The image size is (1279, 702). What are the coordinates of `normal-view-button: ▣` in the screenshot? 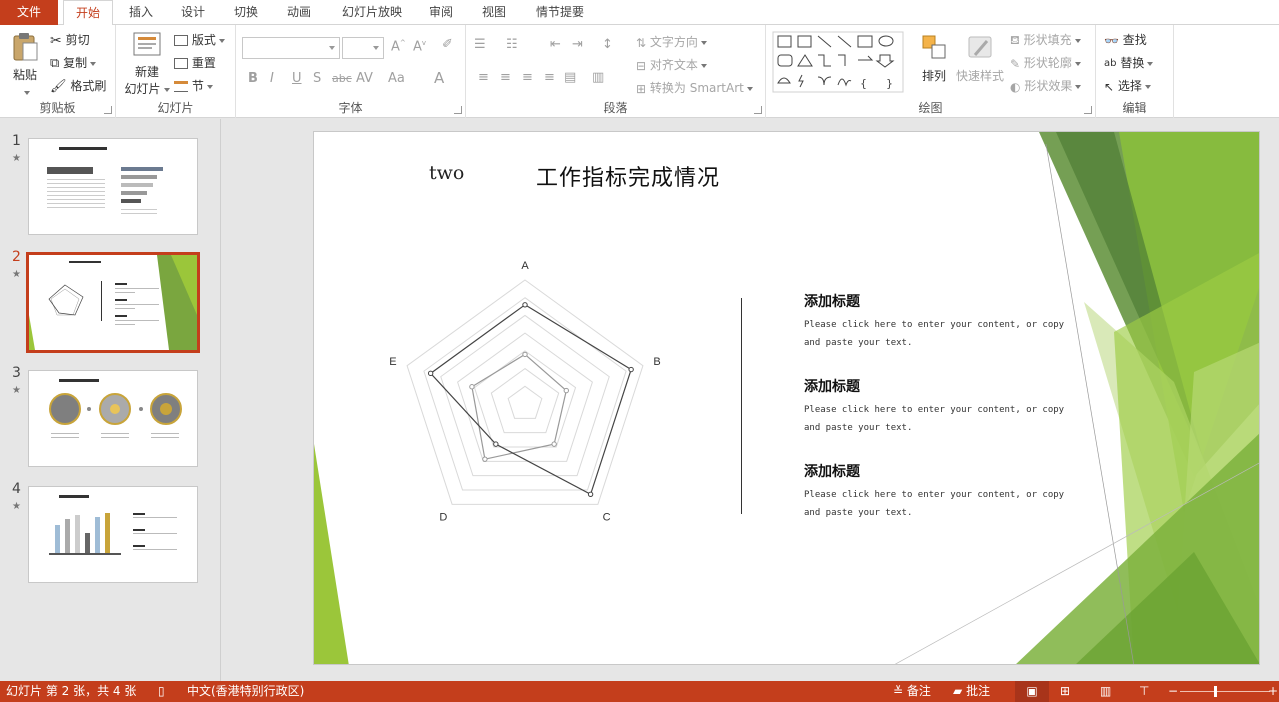 It's located at (1032, 691).